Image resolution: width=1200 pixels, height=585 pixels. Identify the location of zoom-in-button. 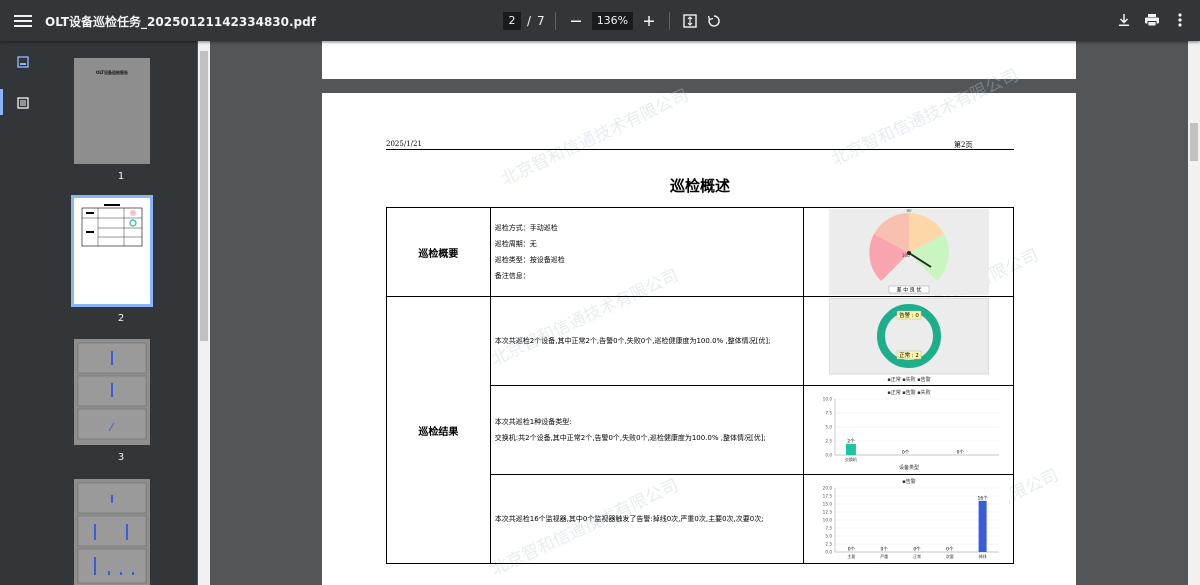
(649, 21).